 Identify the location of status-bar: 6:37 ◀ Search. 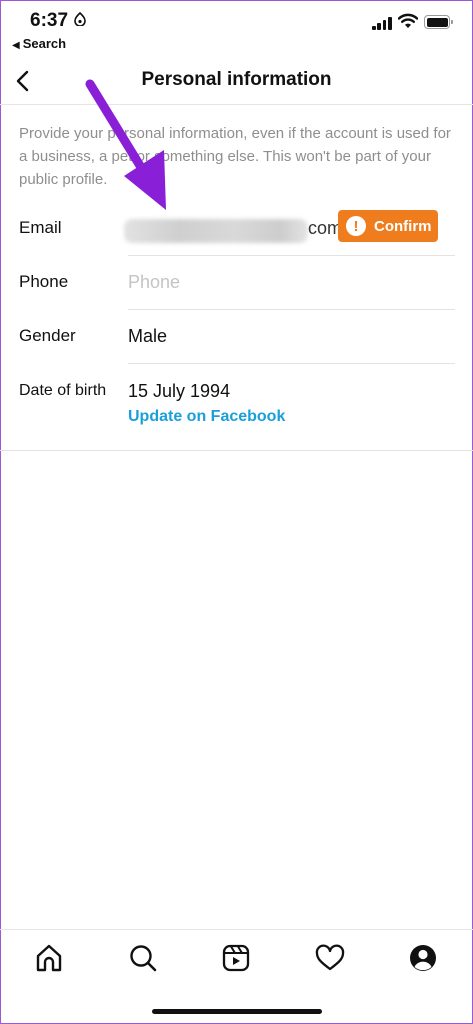
(236, 30).